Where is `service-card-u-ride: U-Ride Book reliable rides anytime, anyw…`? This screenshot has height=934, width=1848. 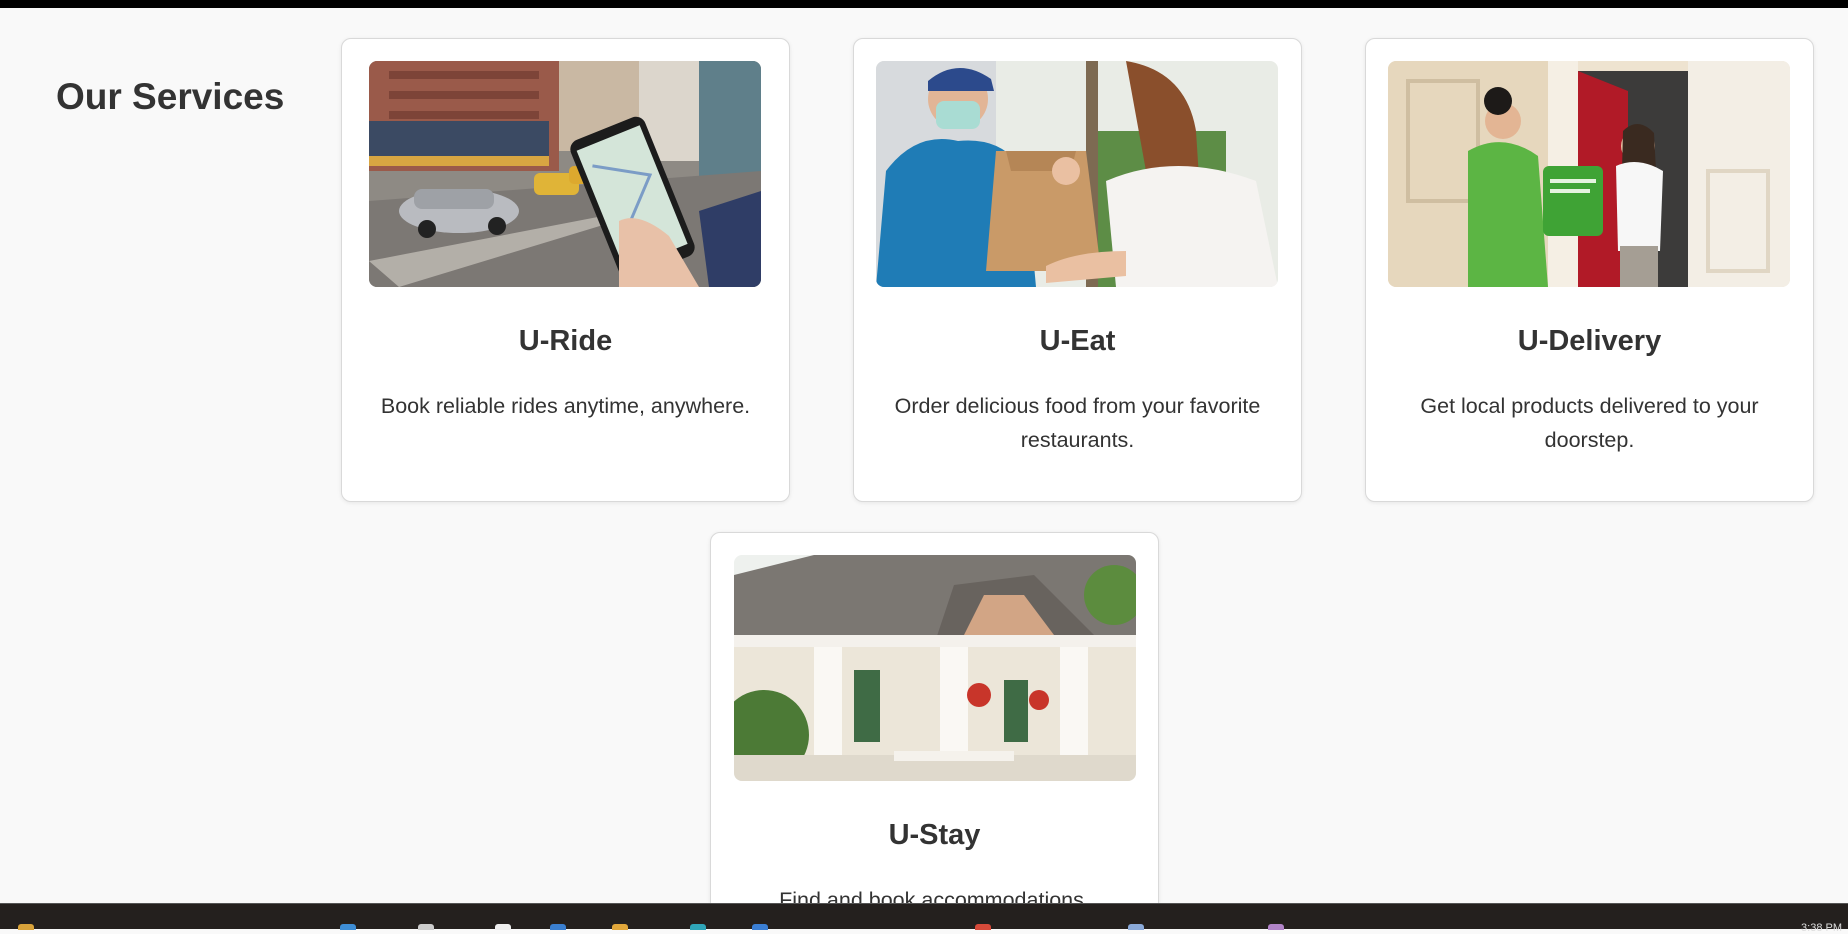 service-card-u-ride: U-Ride Book reliable rides anytime, anyw… is located at coordinates (565, 270).